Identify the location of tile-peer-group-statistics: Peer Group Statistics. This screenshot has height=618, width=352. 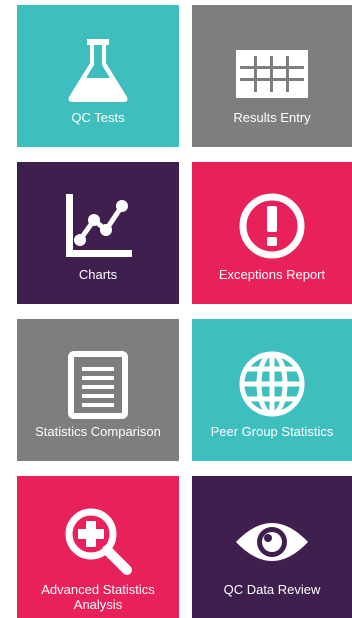
(272, 390).